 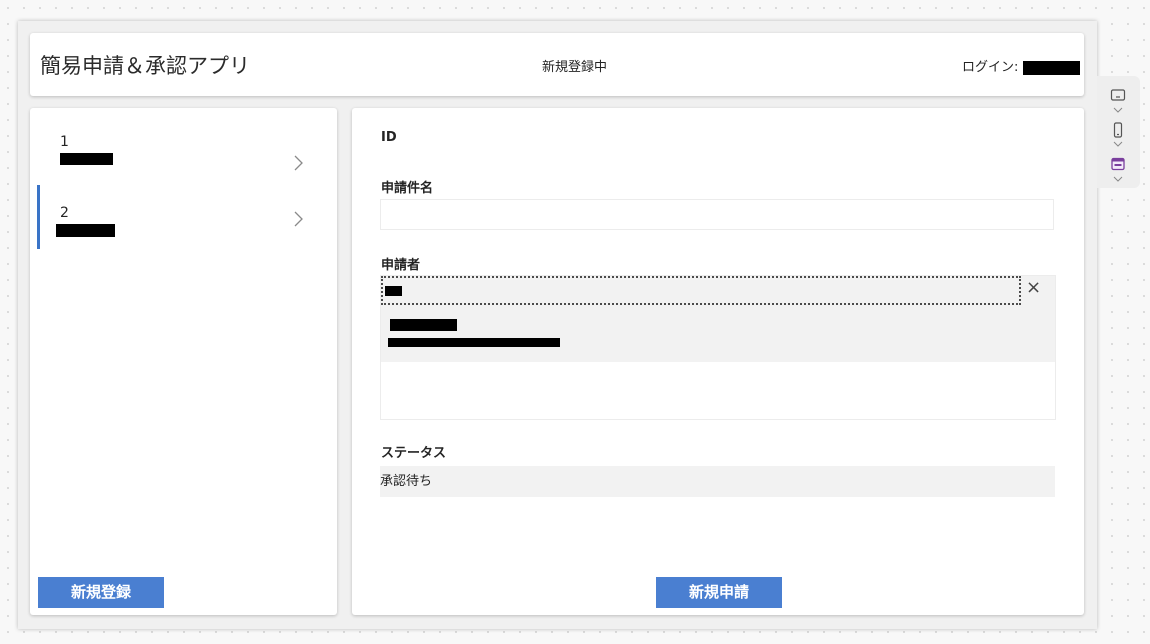 I want to click on close-icon: ×, so click(x=1033, y=287).